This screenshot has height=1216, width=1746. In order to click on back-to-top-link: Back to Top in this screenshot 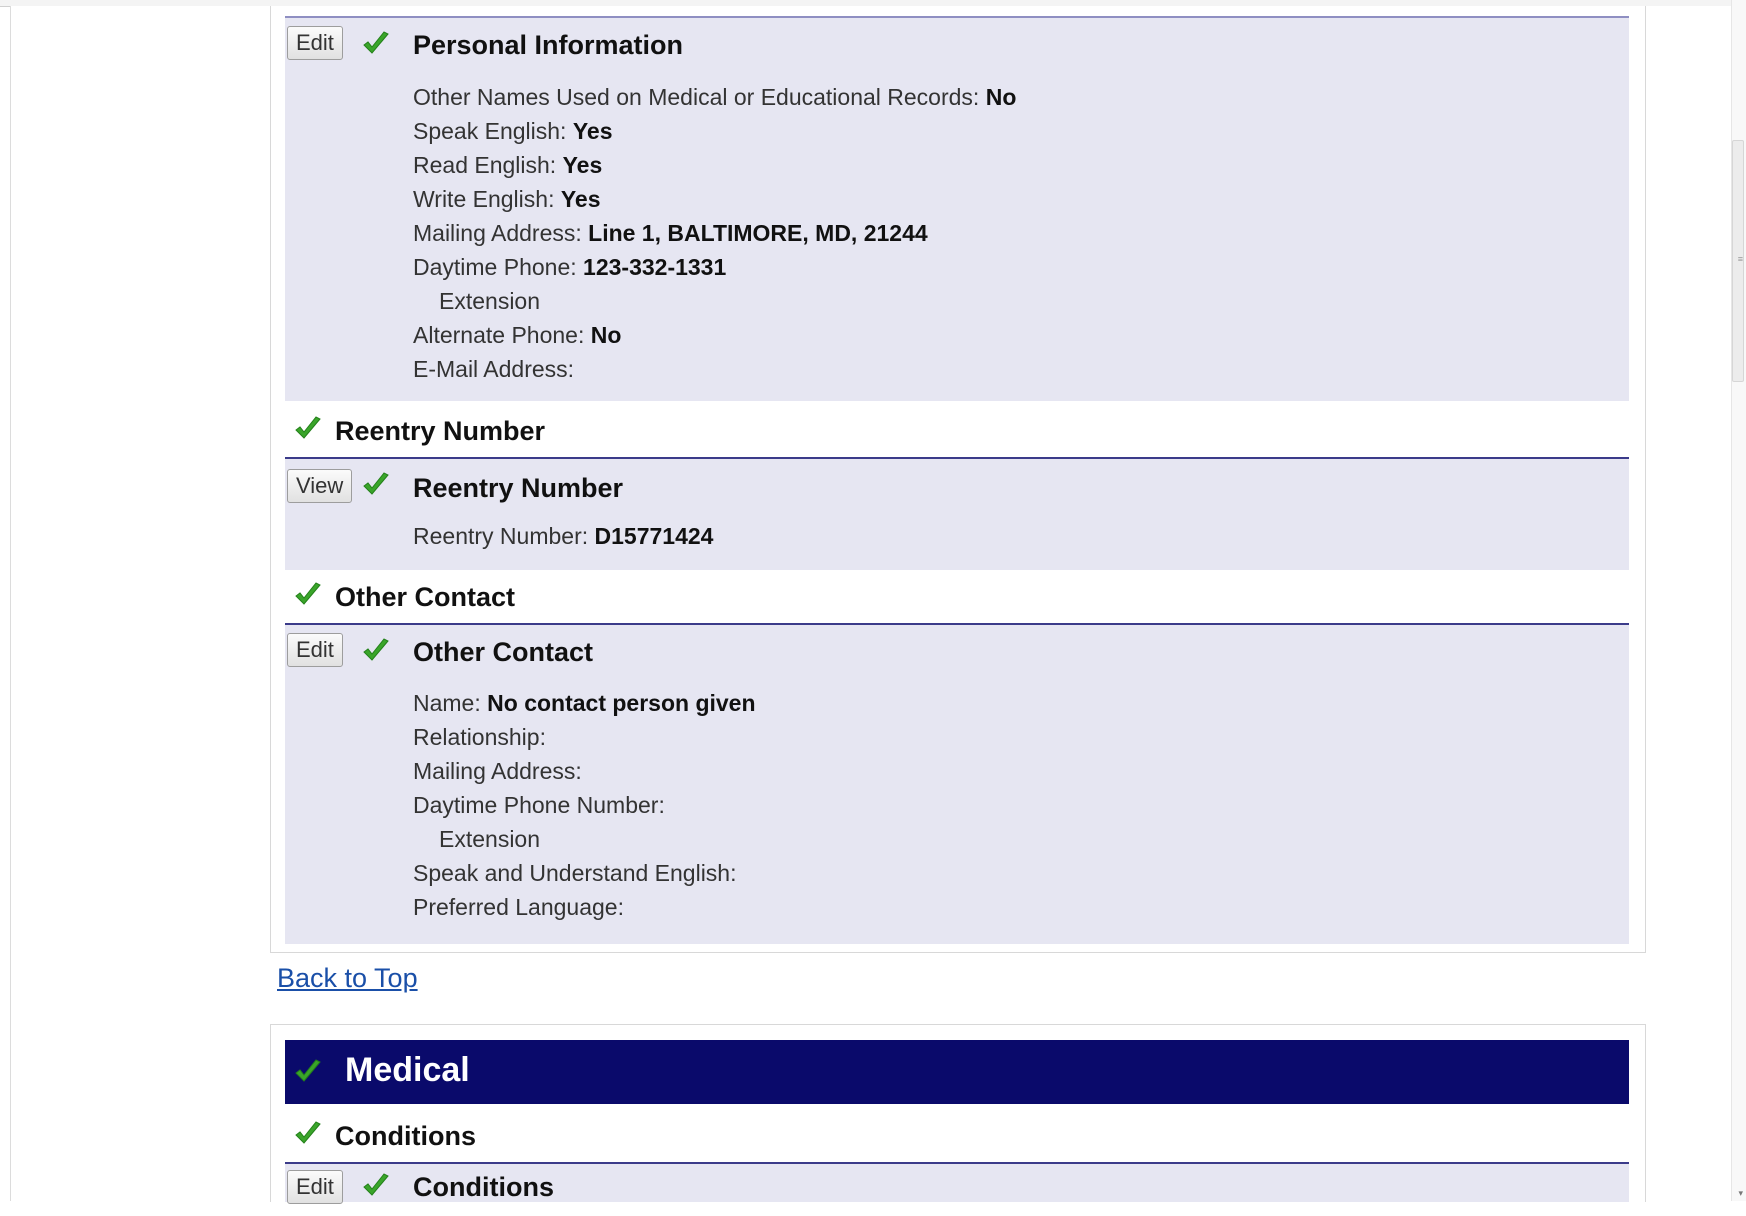, I will do `click(347, 978)`.